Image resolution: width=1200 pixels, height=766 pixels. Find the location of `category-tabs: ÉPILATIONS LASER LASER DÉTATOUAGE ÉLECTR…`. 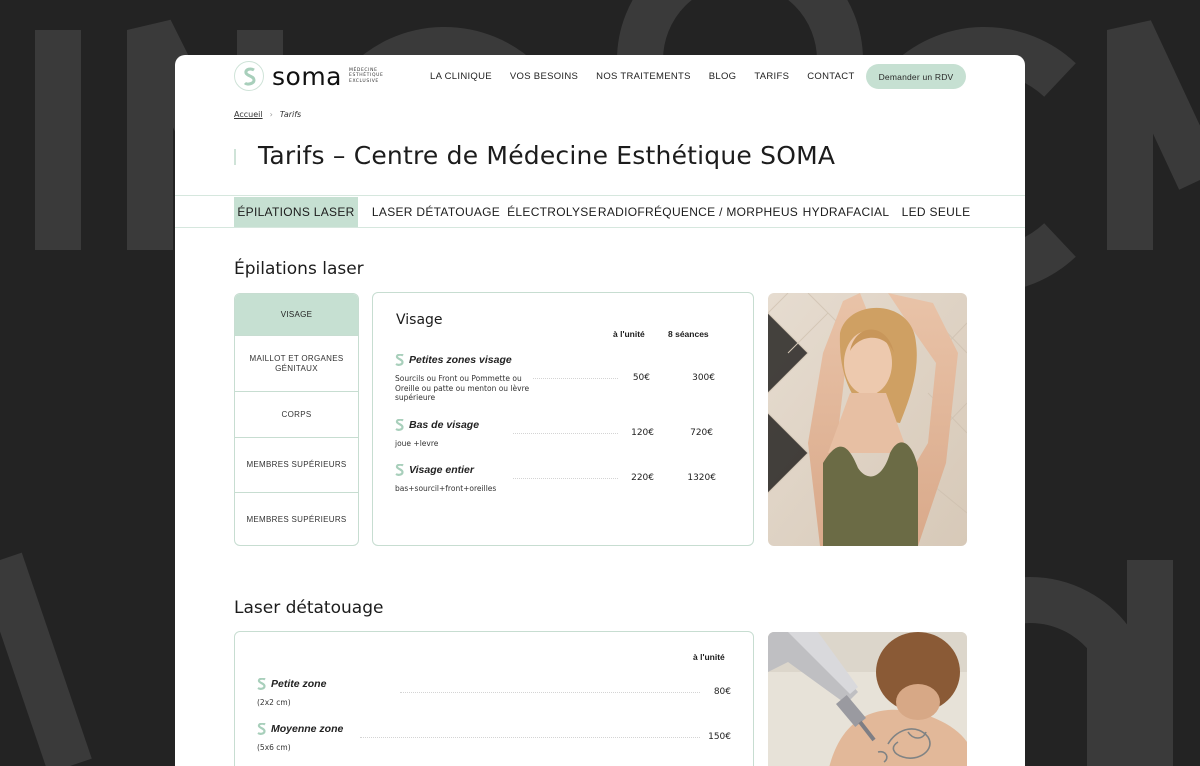

category-tabs: ÉPILATIONS LASER LASER DÉTATOUAGE ÉLECTR… is located at coordinates (600, 211).